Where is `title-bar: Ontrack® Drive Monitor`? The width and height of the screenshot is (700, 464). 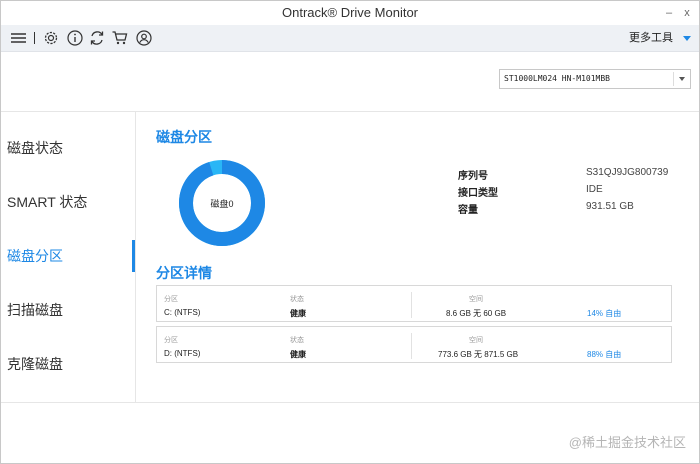 title-bar: Ontrack® Drive Monitor is located at coordinates (350, 13).